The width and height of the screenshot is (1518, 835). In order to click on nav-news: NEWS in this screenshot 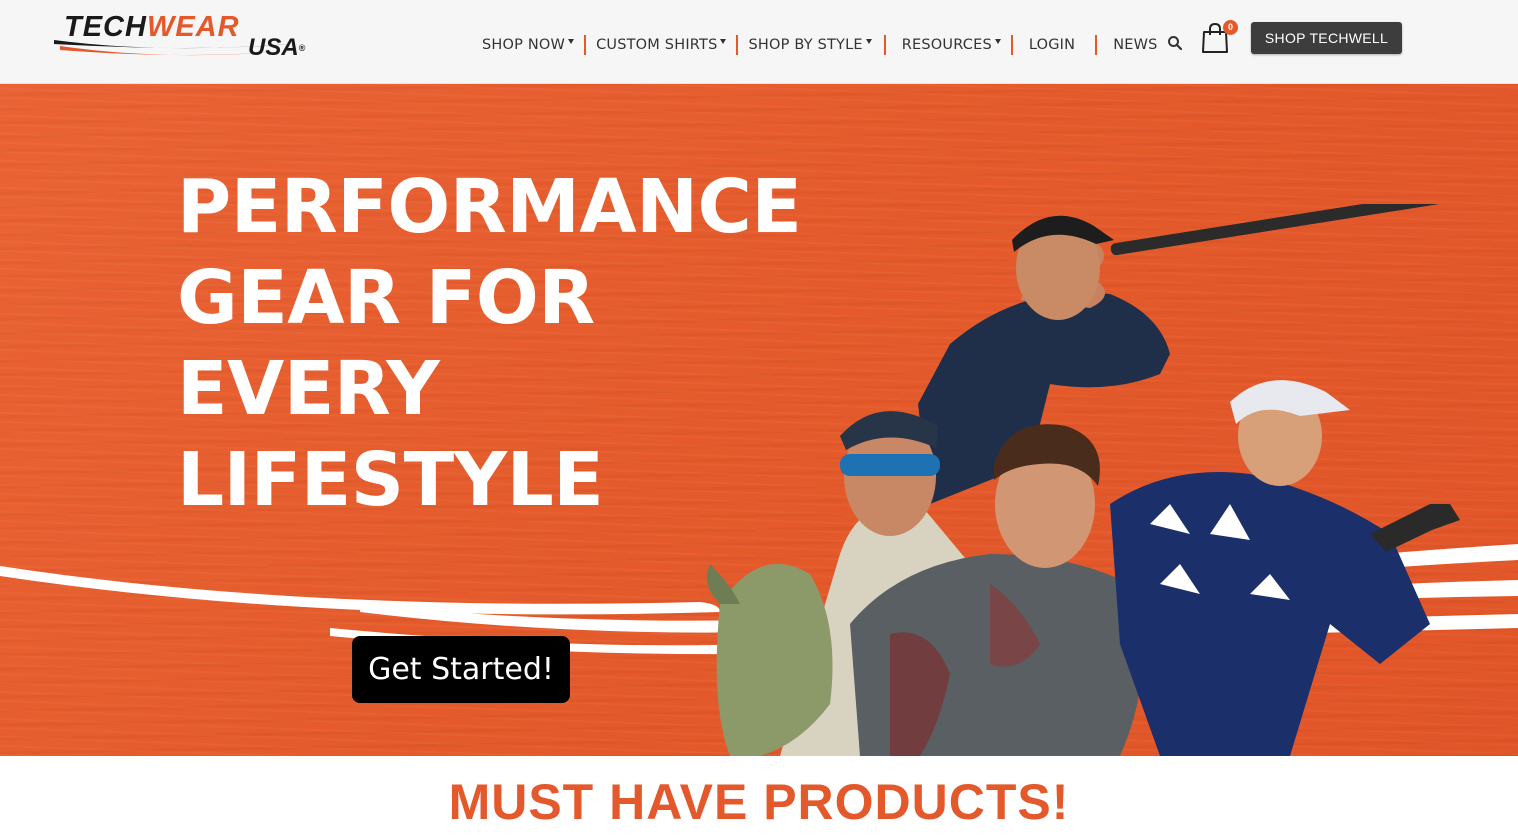, I will do `click(1135, 45)`.